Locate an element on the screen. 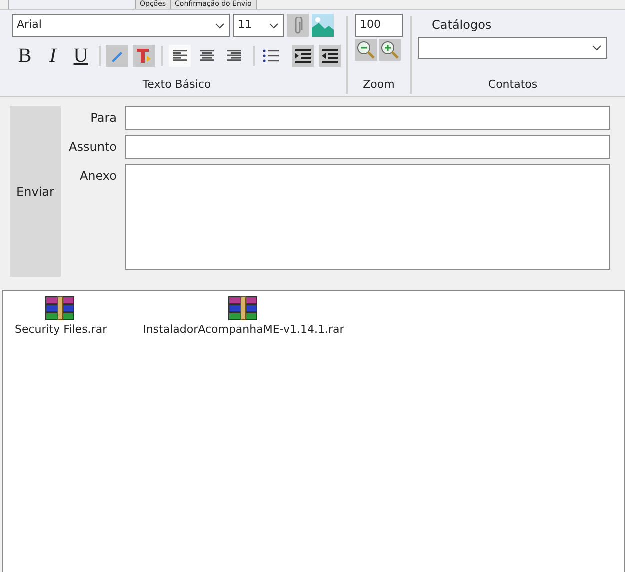 The width and height of the screenshot is (625, 572). font-dropdown: Arial is located at coordinates (121, 25).